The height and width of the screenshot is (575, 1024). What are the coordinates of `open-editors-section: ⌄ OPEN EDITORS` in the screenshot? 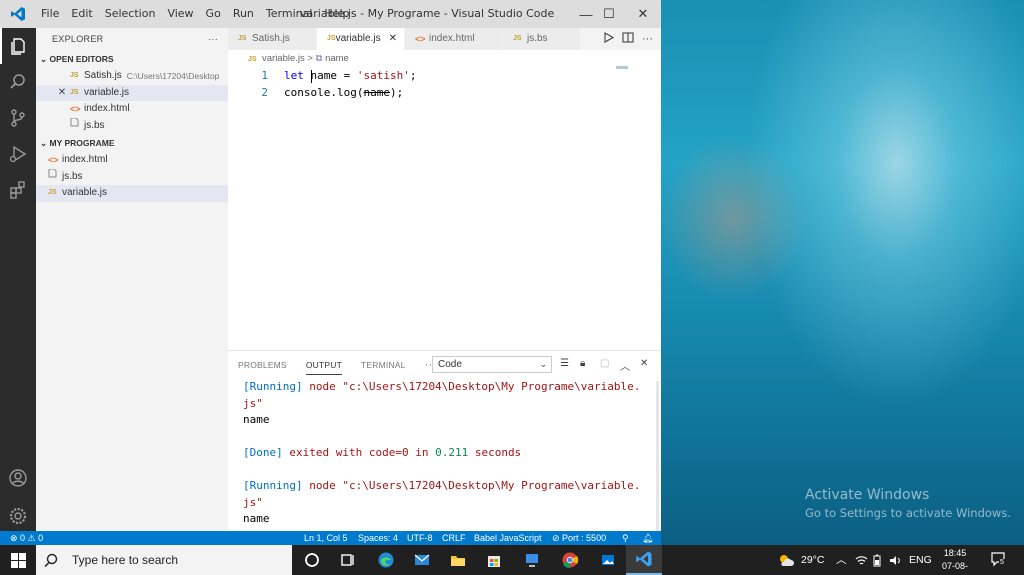 It's located at (132, 59).